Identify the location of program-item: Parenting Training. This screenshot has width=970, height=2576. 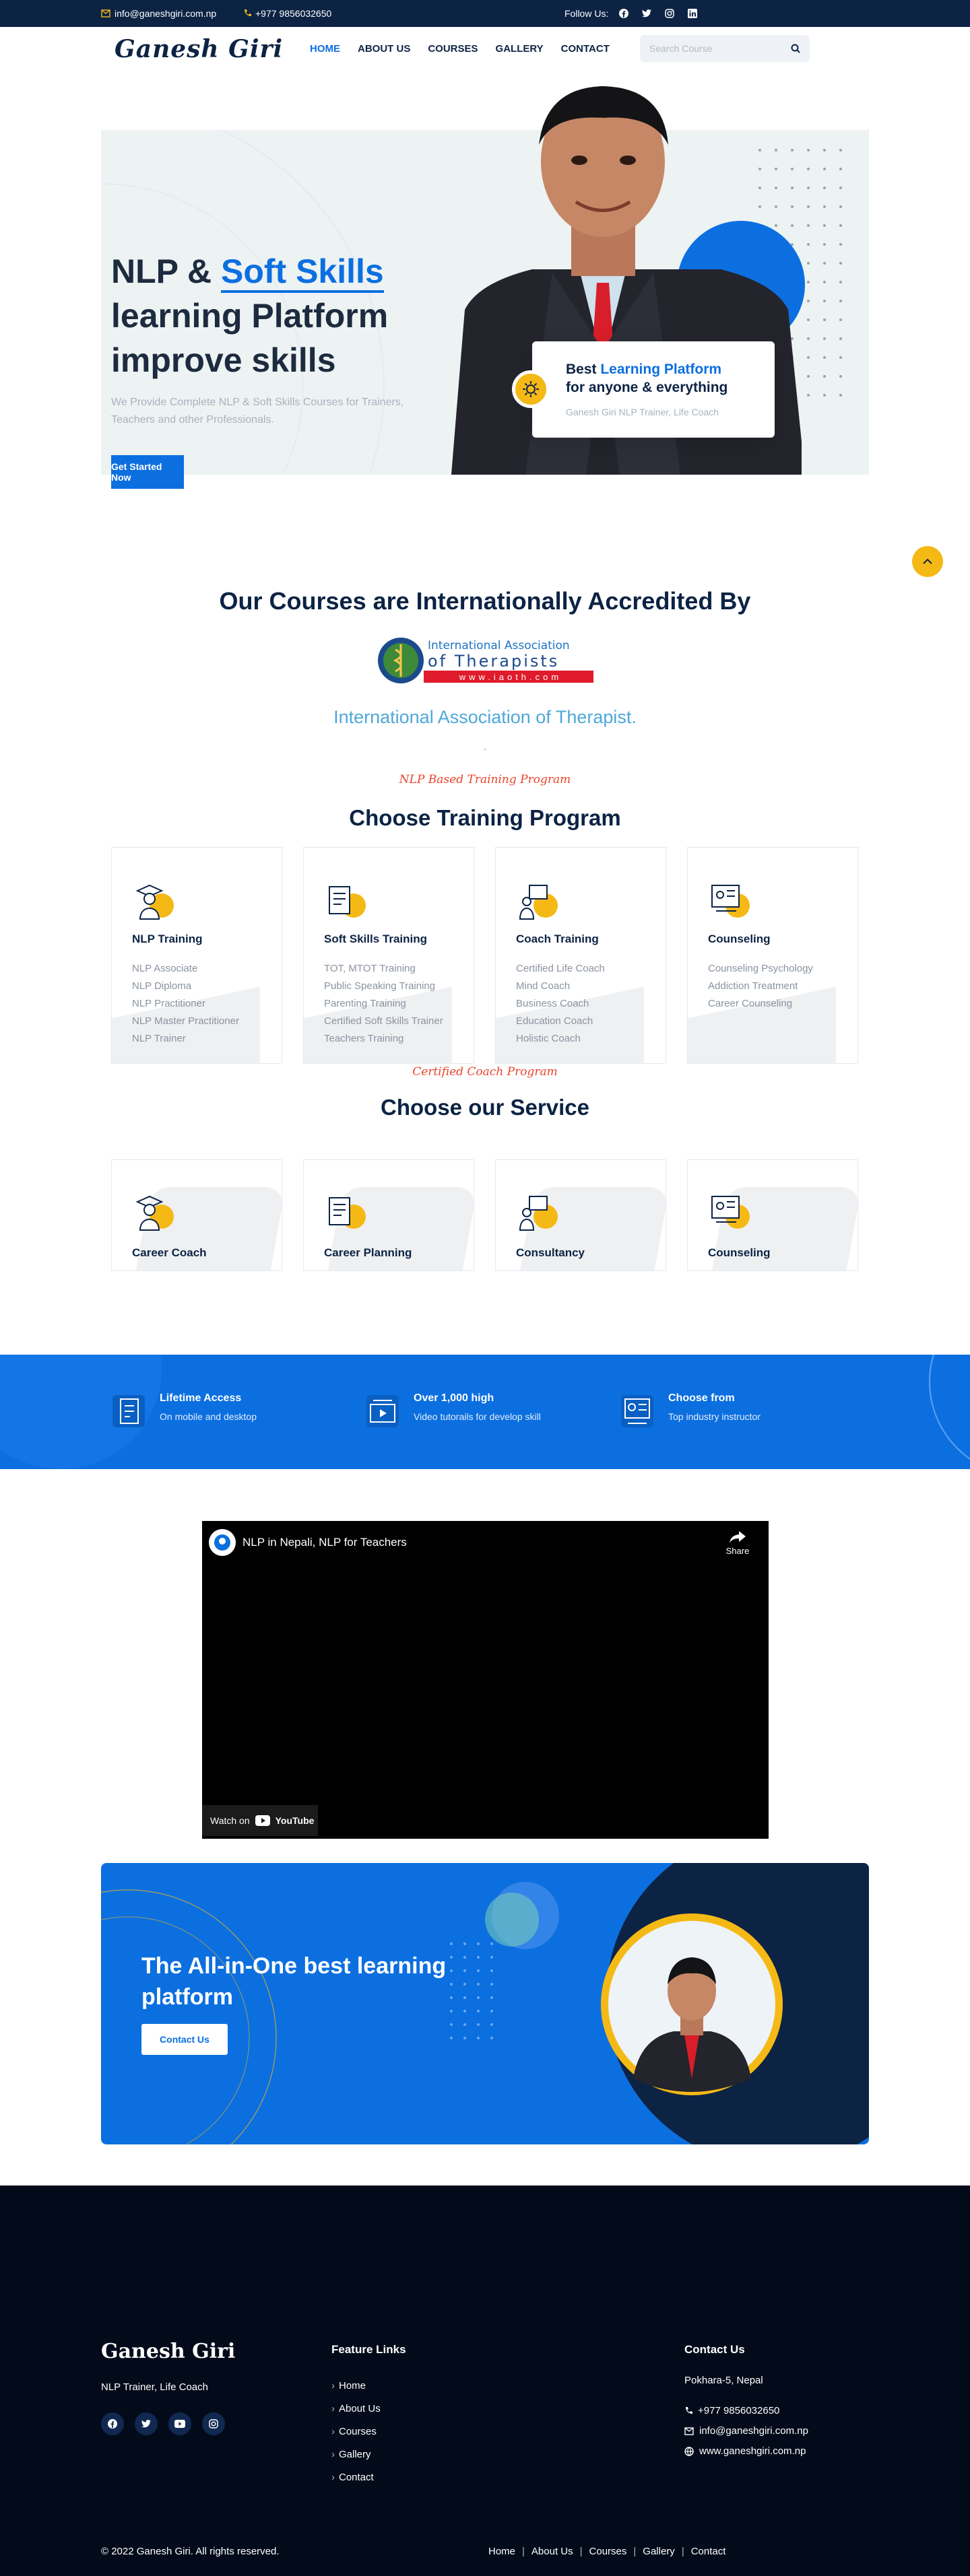
(383, 1004).